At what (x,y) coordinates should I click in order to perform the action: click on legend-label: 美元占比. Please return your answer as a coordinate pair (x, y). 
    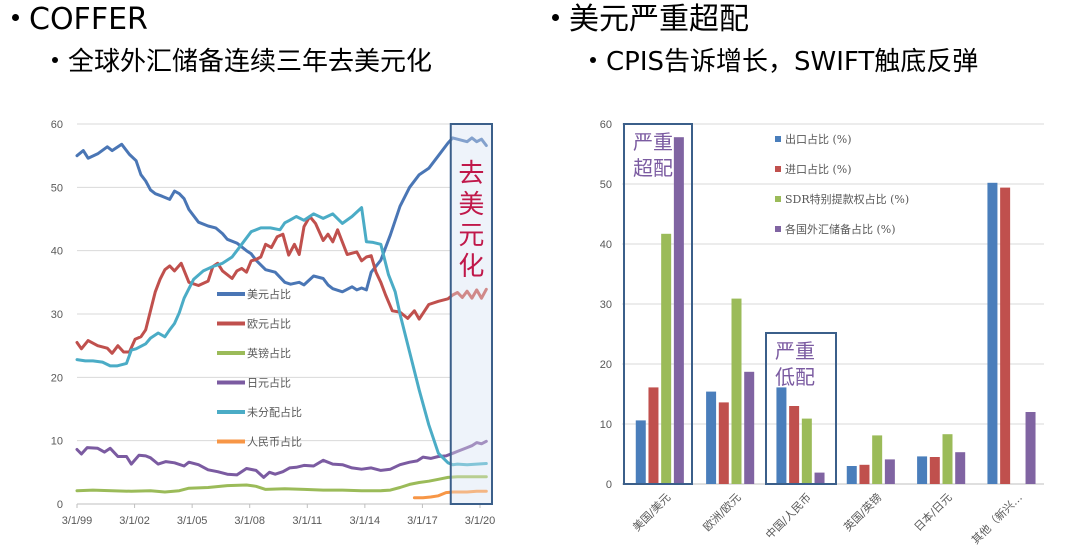
    Looking at the image, I should click on (269, 294).